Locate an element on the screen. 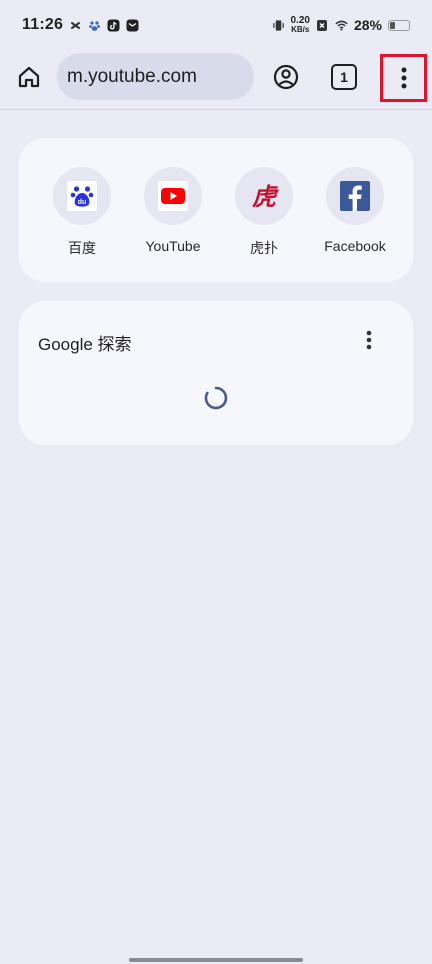  gesture-navigation-bar is located at coordinates (216, 960).